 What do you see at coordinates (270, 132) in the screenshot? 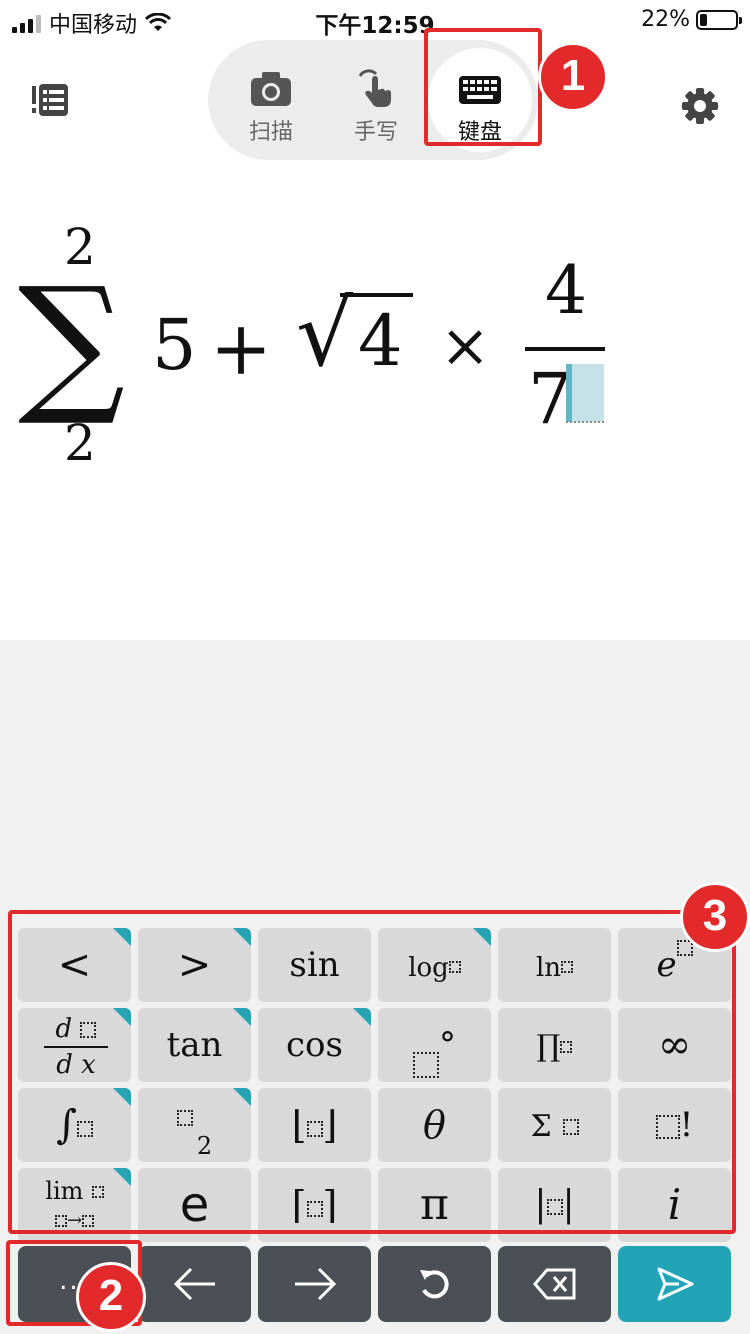
I see `mode-scan-label: 扫描` at bounding box center [270, 132].